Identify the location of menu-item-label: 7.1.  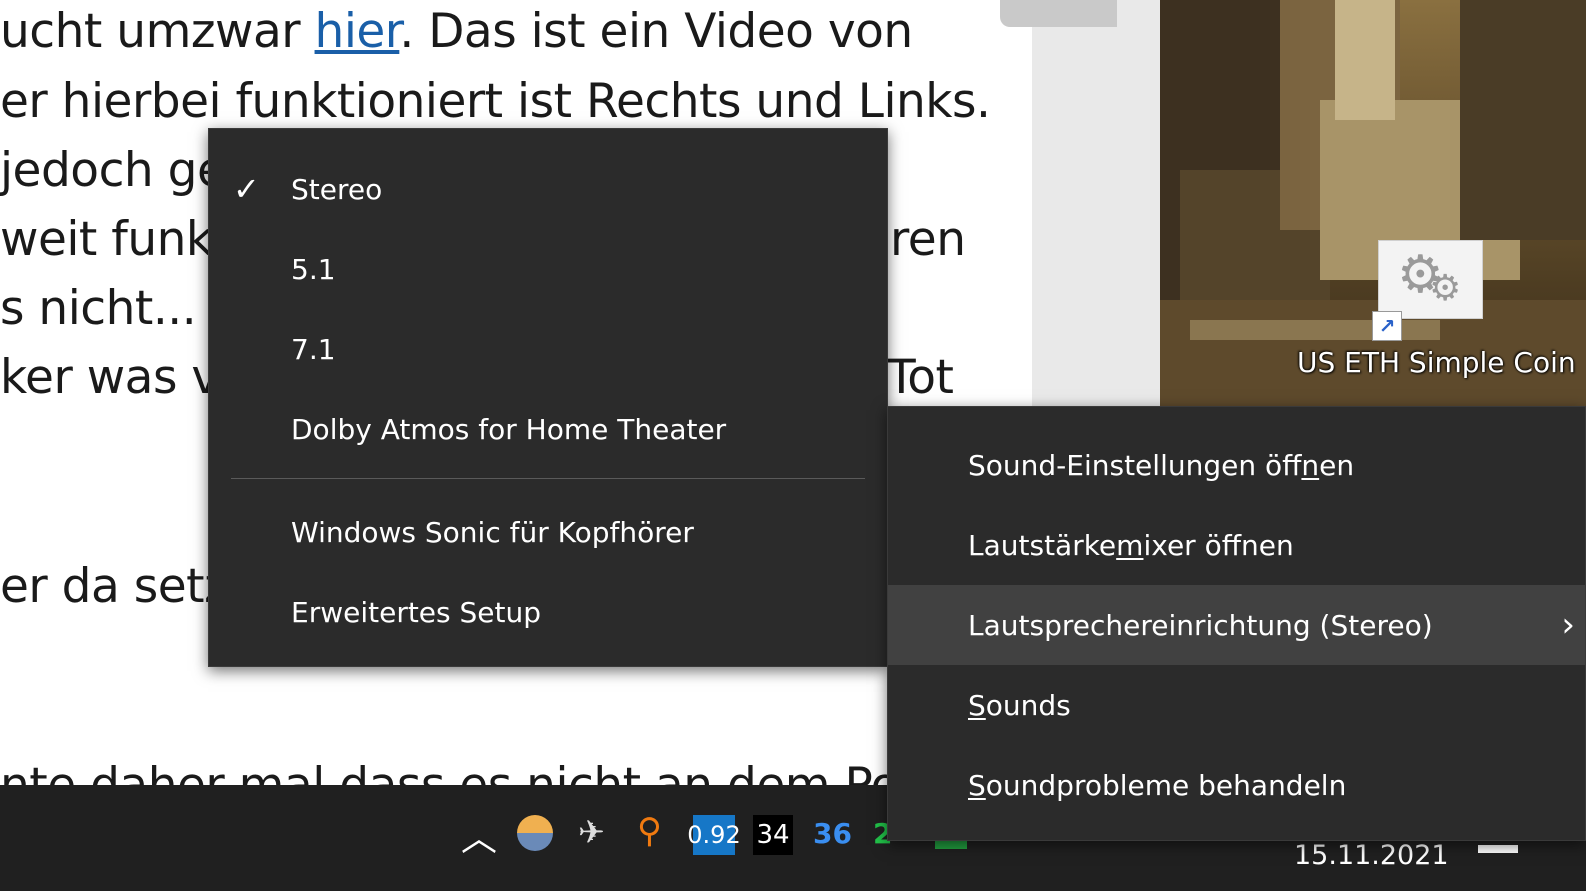
(313, 349).